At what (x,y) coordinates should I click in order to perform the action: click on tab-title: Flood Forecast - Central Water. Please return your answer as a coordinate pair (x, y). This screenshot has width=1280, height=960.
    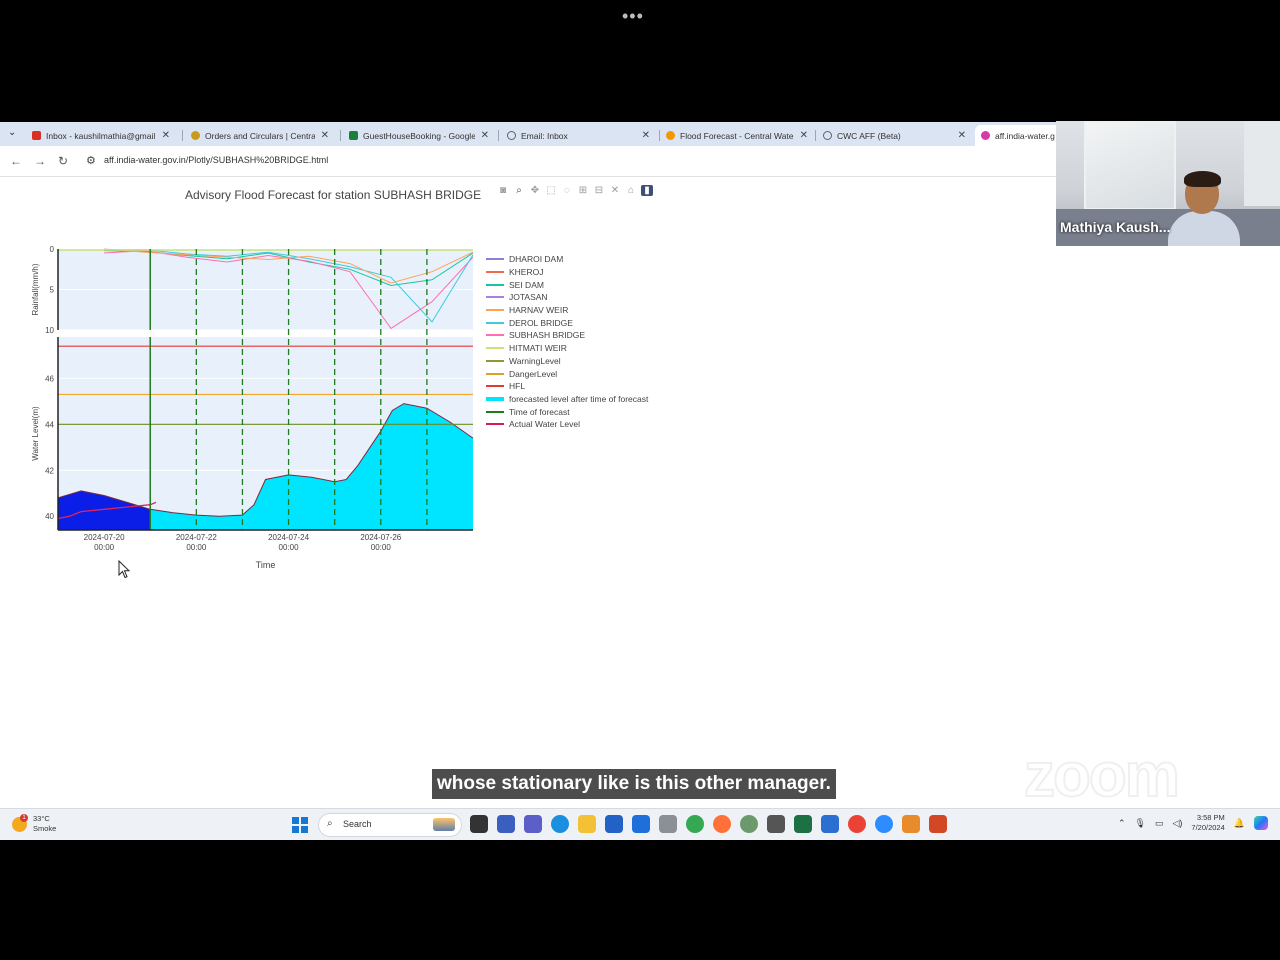
    Looking at the image, I should click on (737, 135).